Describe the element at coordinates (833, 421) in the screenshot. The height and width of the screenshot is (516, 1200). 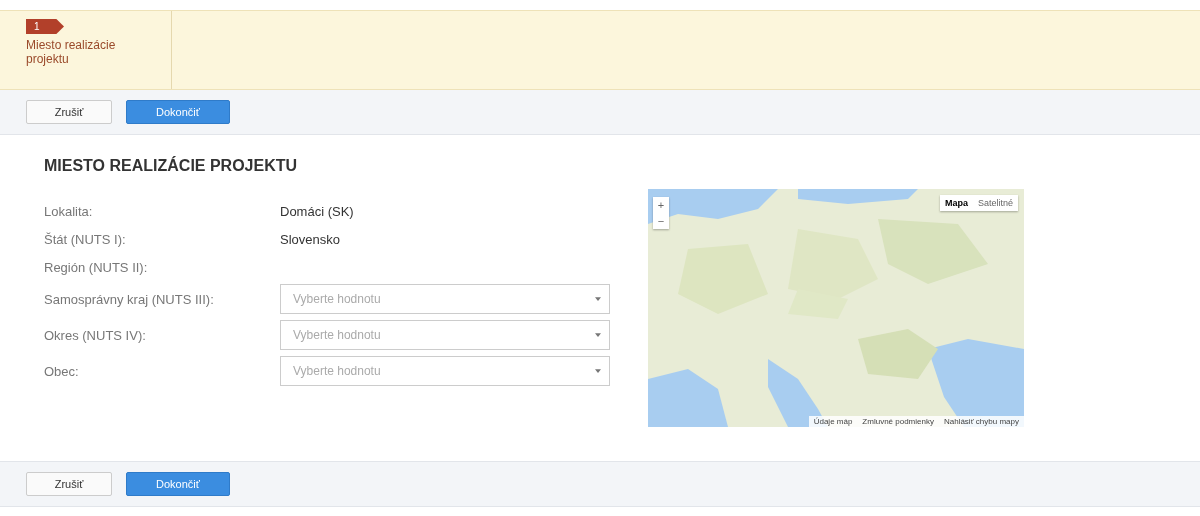
I see `map-footer-link: Údaje máp` at that location.